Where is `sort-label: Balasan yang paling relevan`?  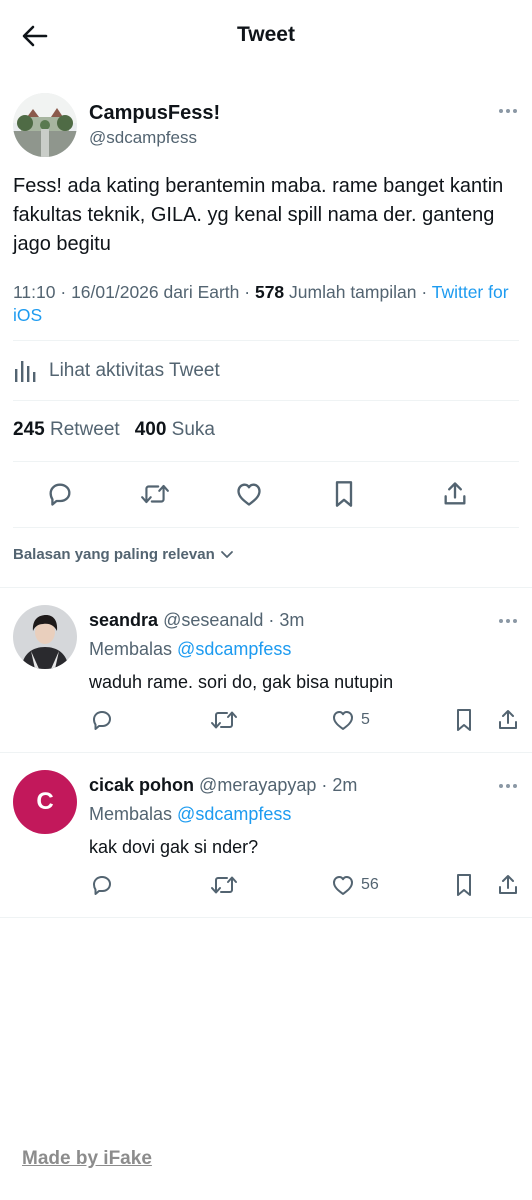
sort-label: Balasan yang paling relevan is located at coordinates (114, 554).